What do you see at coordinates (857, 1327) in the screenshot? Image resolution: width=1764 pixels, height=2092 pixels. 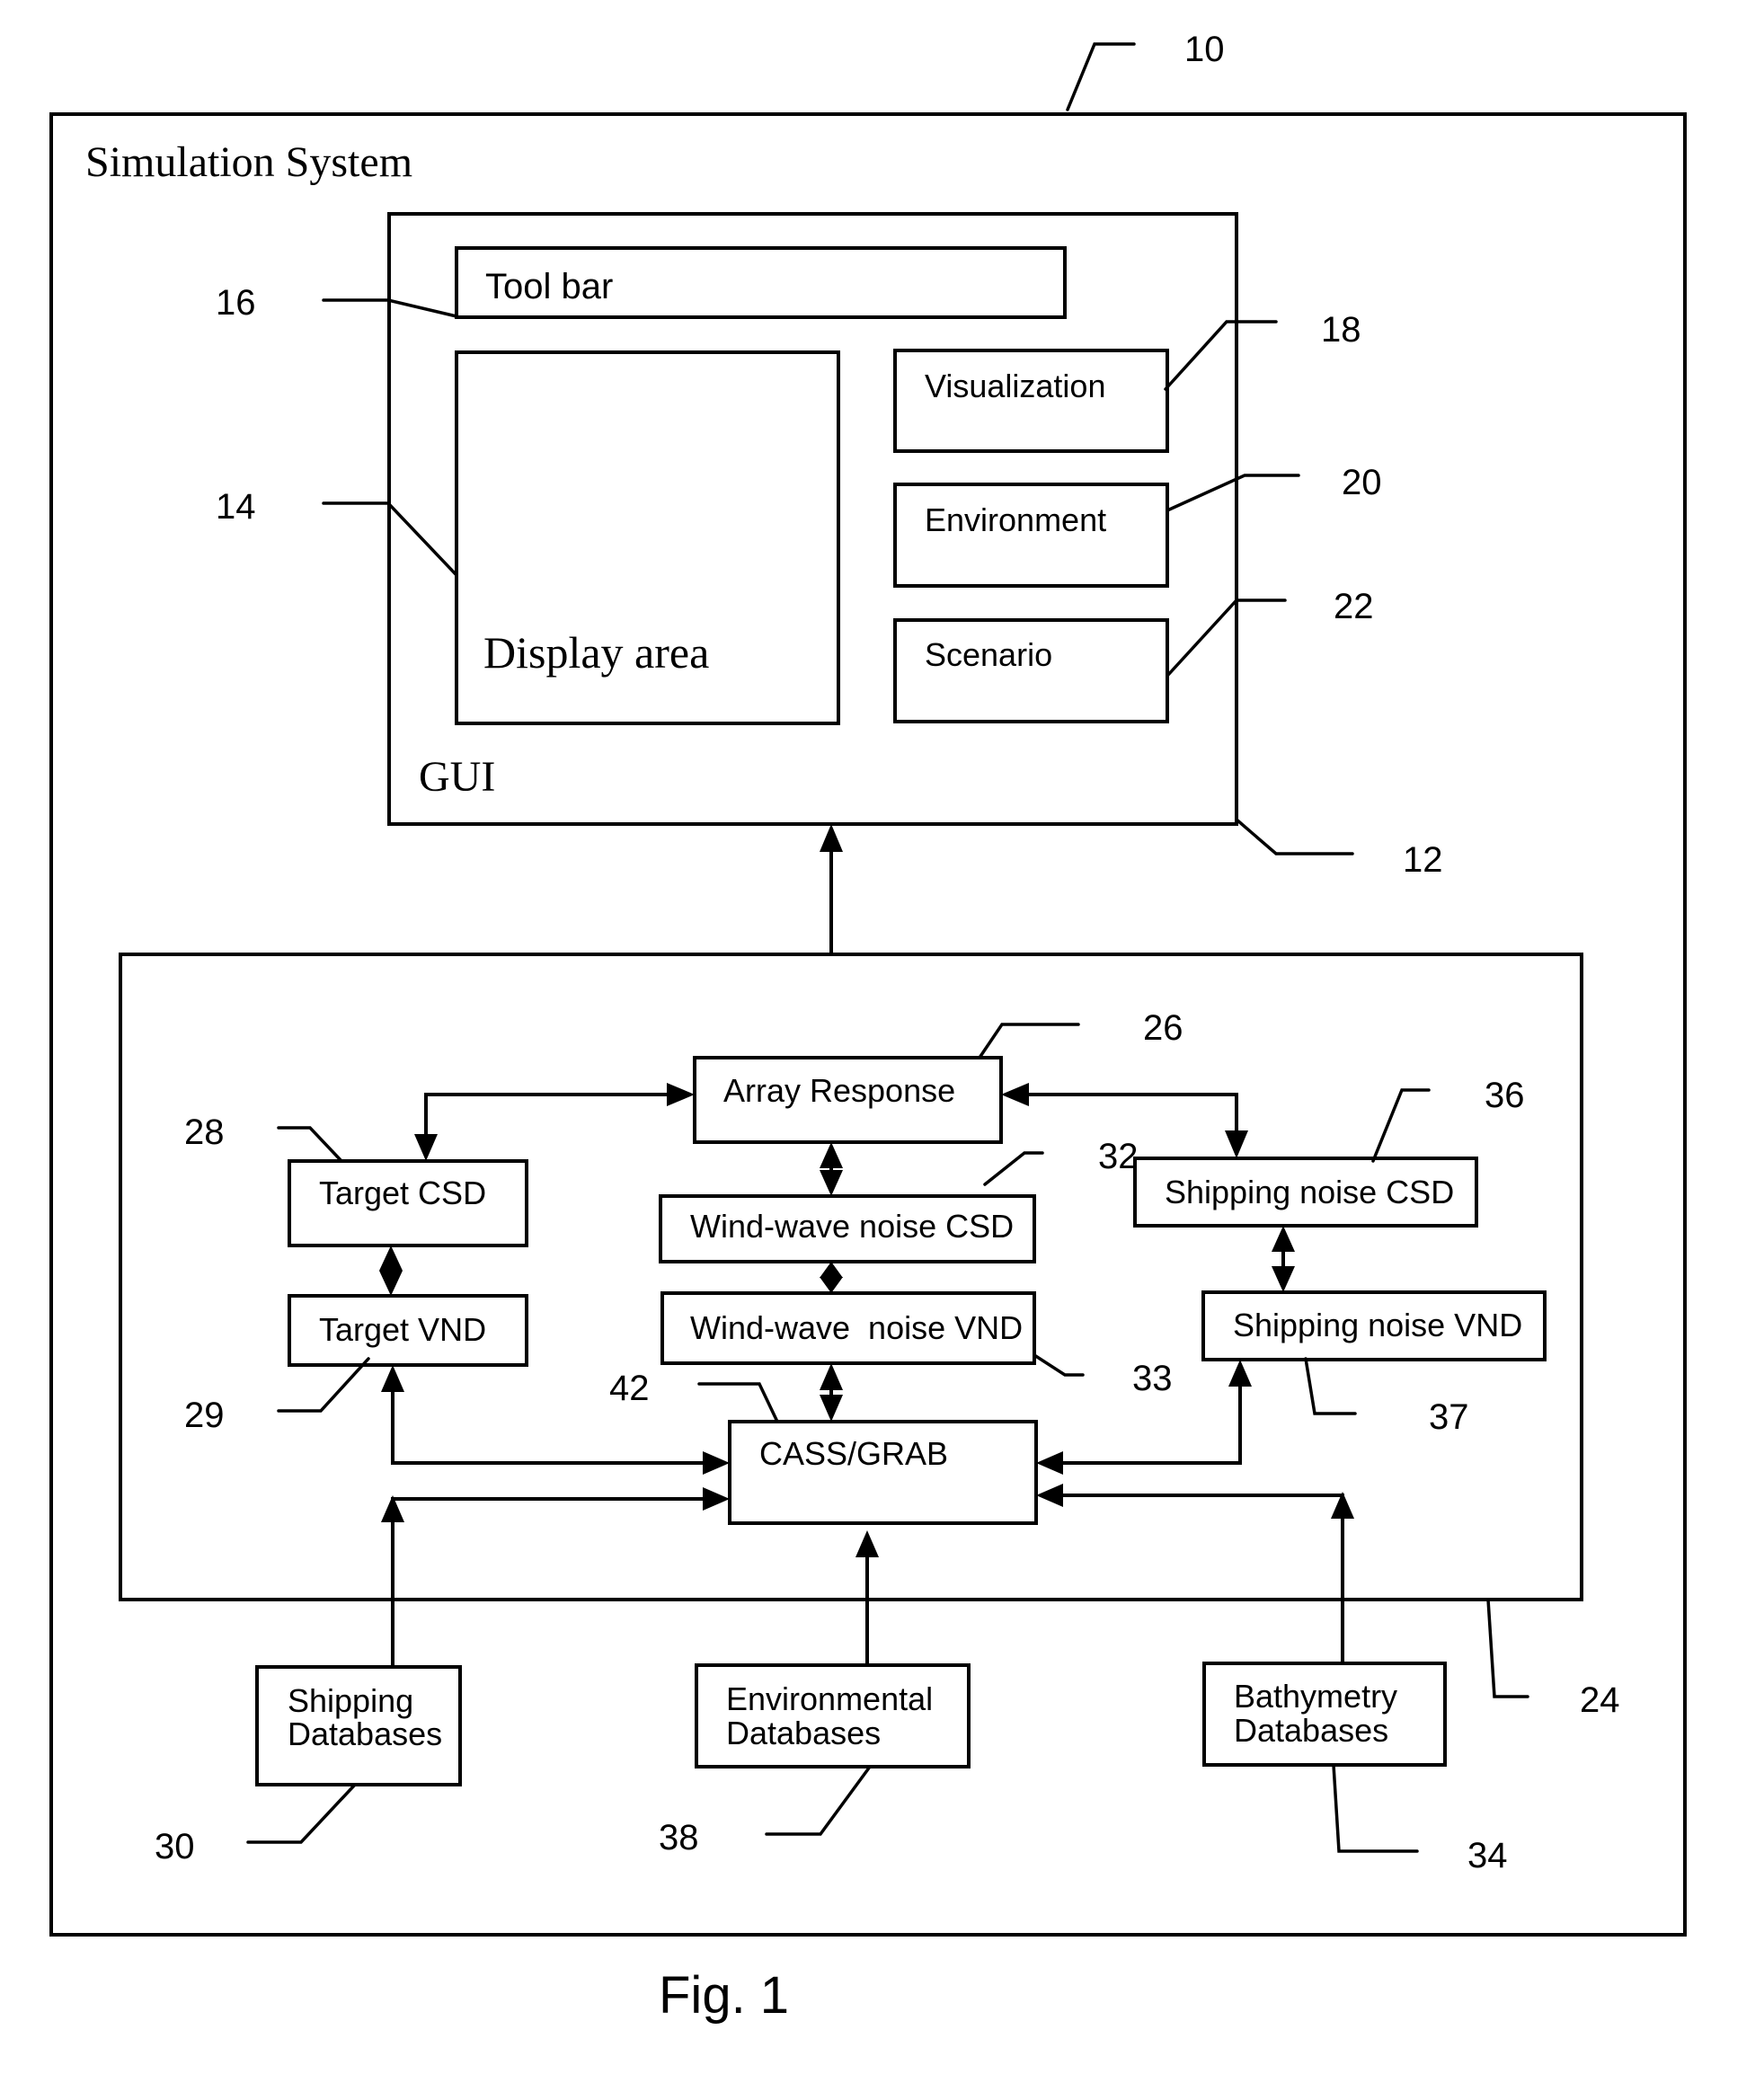 I see `wind-wave-vnd-label: Wind-wave noise VND` at bounding box center [857, 1327].